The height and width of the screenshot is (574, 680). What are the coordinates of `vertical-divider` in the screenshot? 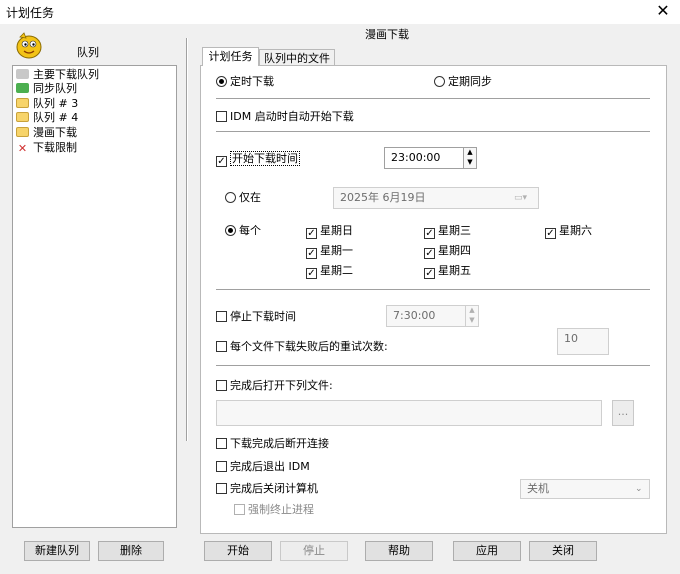 It's located at (187, 239).